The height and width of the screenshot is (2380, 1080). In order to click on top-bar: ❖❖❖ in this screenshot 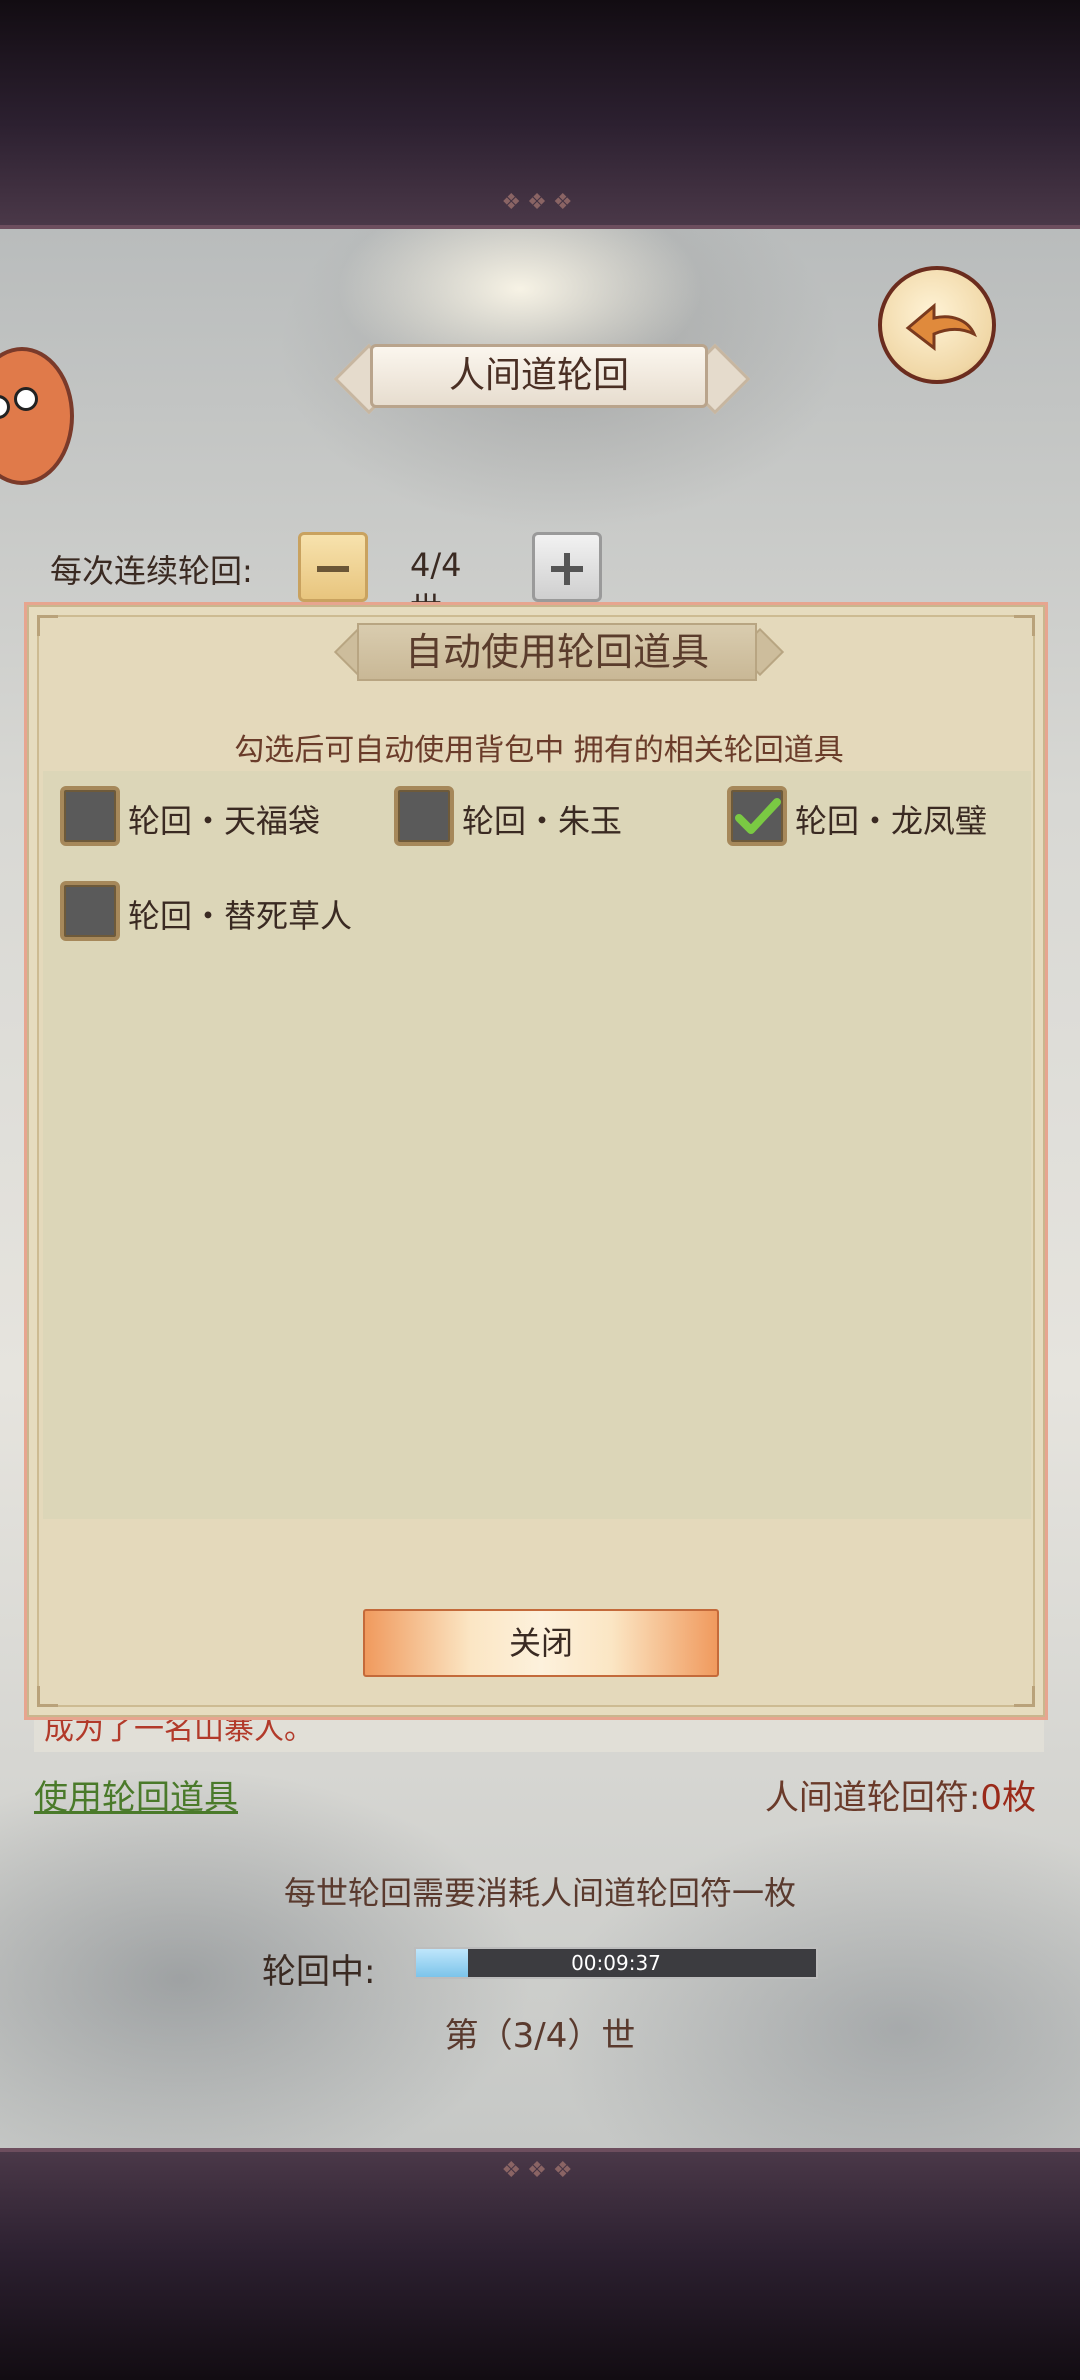, I will do `click(540, 114)`.